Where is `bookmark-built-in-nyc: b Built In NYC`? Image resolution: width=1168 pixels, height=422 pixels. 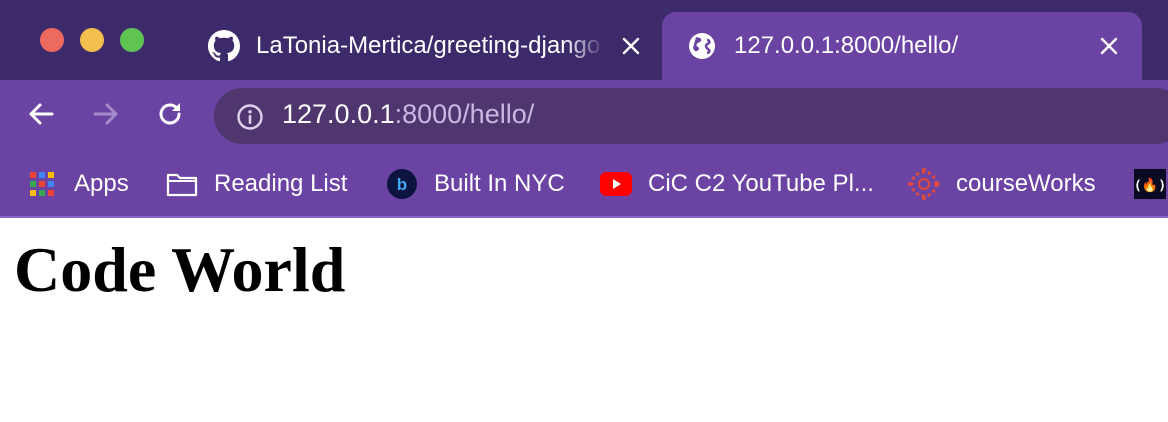 bookmark-built-in-nyc: b Built In NYC is located at coordinates (475, 184).